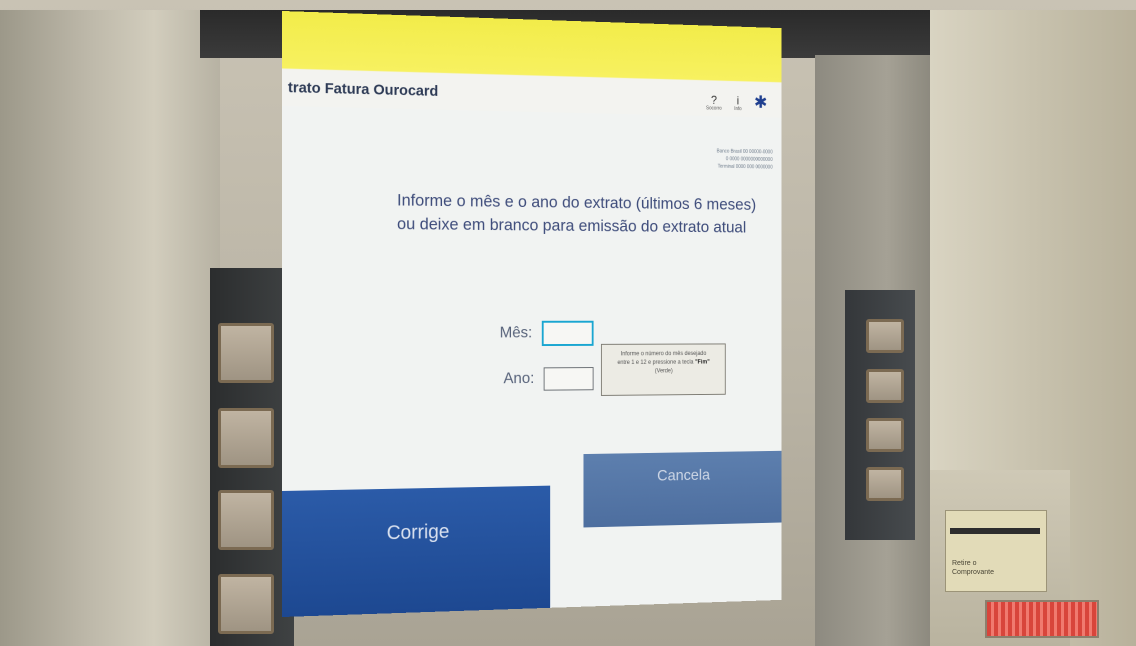 The image size is (1136, 646). Describe the element at coordinates (567, 333) in the screenshot. I see `month-field` at that location.